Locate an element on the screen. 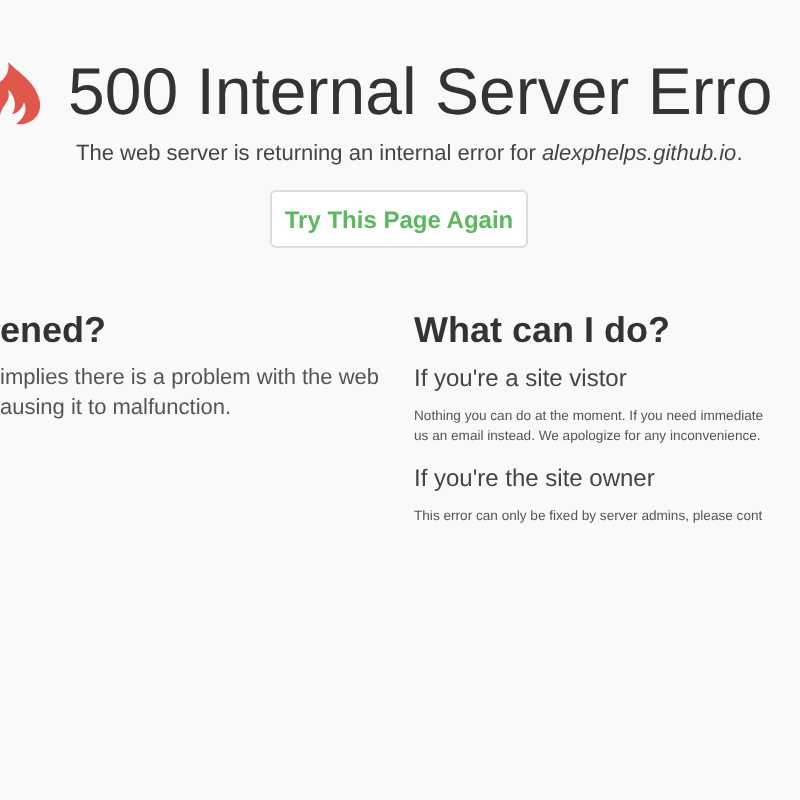 This screenshot has width=800, height=800. section-heading: What can I do? is located at coordinates (543, 330).